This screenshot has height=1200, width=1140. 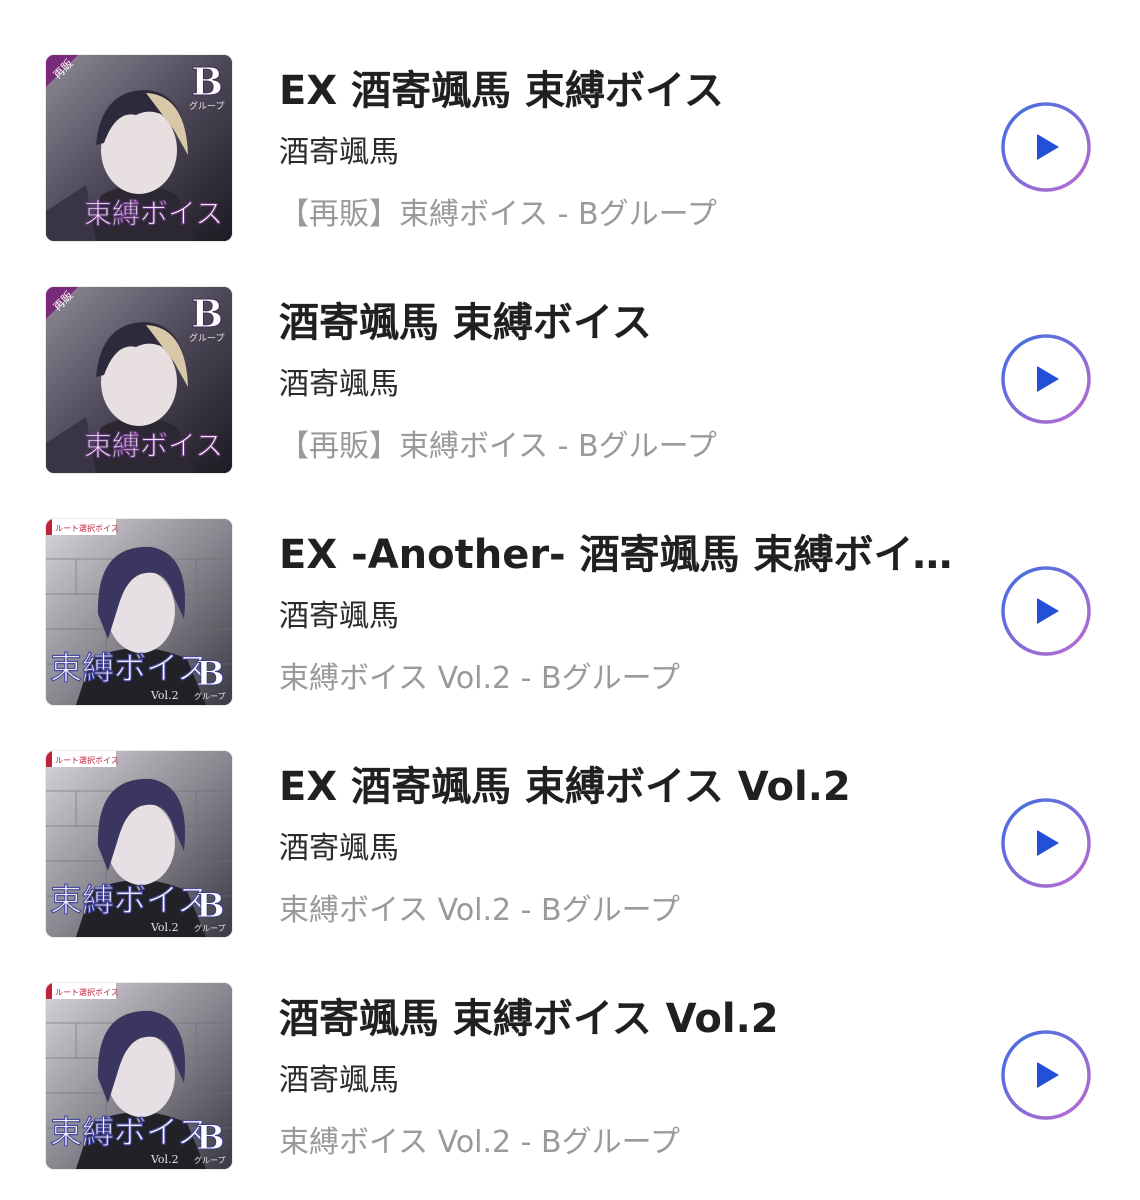 What do you see at coordinates (465, 323) in the screenshot?
I see `track-title: 酒寄颯馬 束縛ボイス` at bounding box center [465, 323].